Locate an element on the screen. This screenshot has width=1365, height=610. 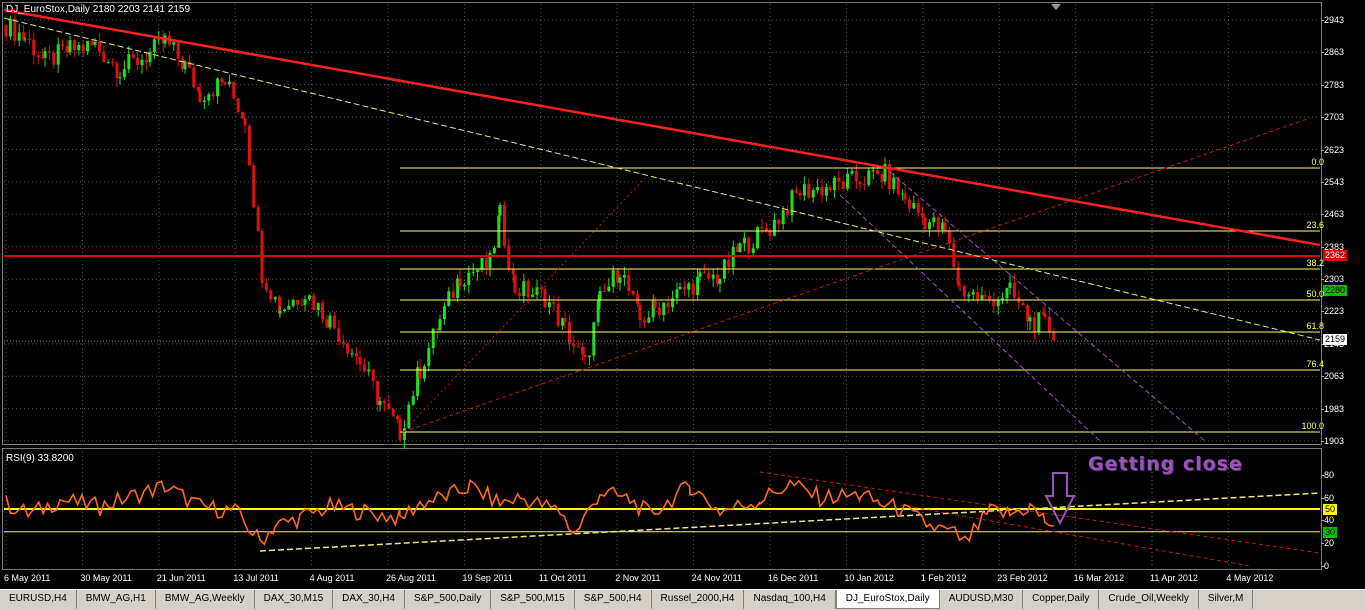
fan-line is located at coordinates (524, 305).